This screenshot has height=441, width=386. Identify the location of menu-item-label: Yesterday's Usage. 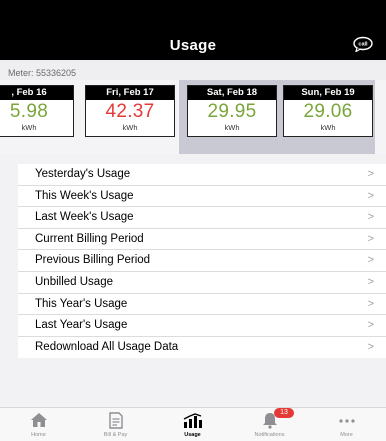
(83, 174).